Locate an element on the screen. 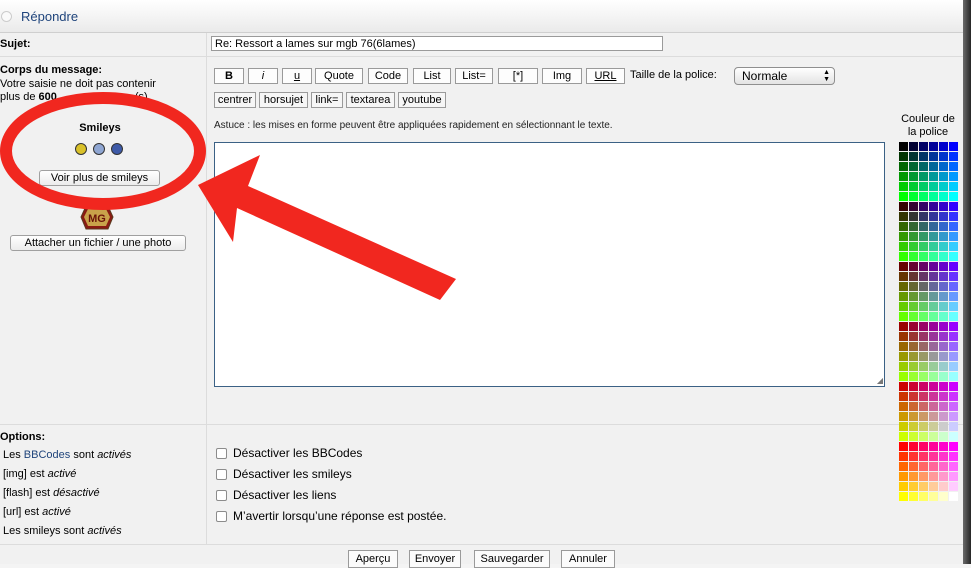  url-button: URL is located at coordinates (605, 76).